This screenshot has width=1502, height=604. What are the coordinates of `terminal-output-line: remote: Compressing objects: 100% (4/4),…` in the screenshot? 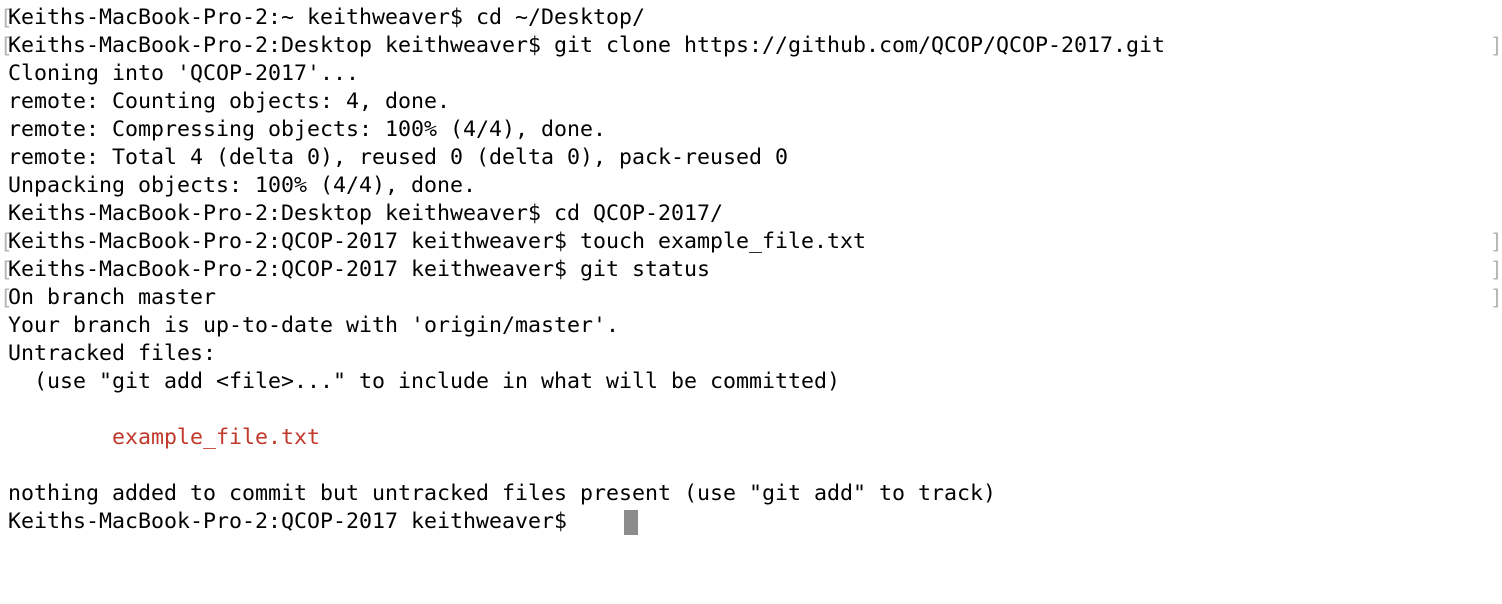 It's located at (307, 129).